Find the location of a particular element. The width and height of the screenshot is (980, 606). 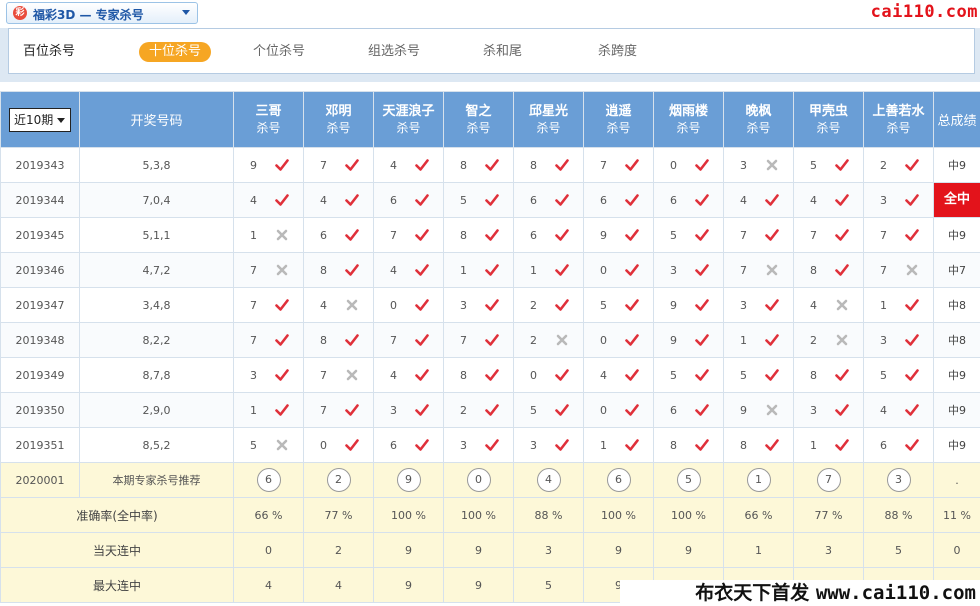

total-score: 全中 is located at coordinates (957, 200).